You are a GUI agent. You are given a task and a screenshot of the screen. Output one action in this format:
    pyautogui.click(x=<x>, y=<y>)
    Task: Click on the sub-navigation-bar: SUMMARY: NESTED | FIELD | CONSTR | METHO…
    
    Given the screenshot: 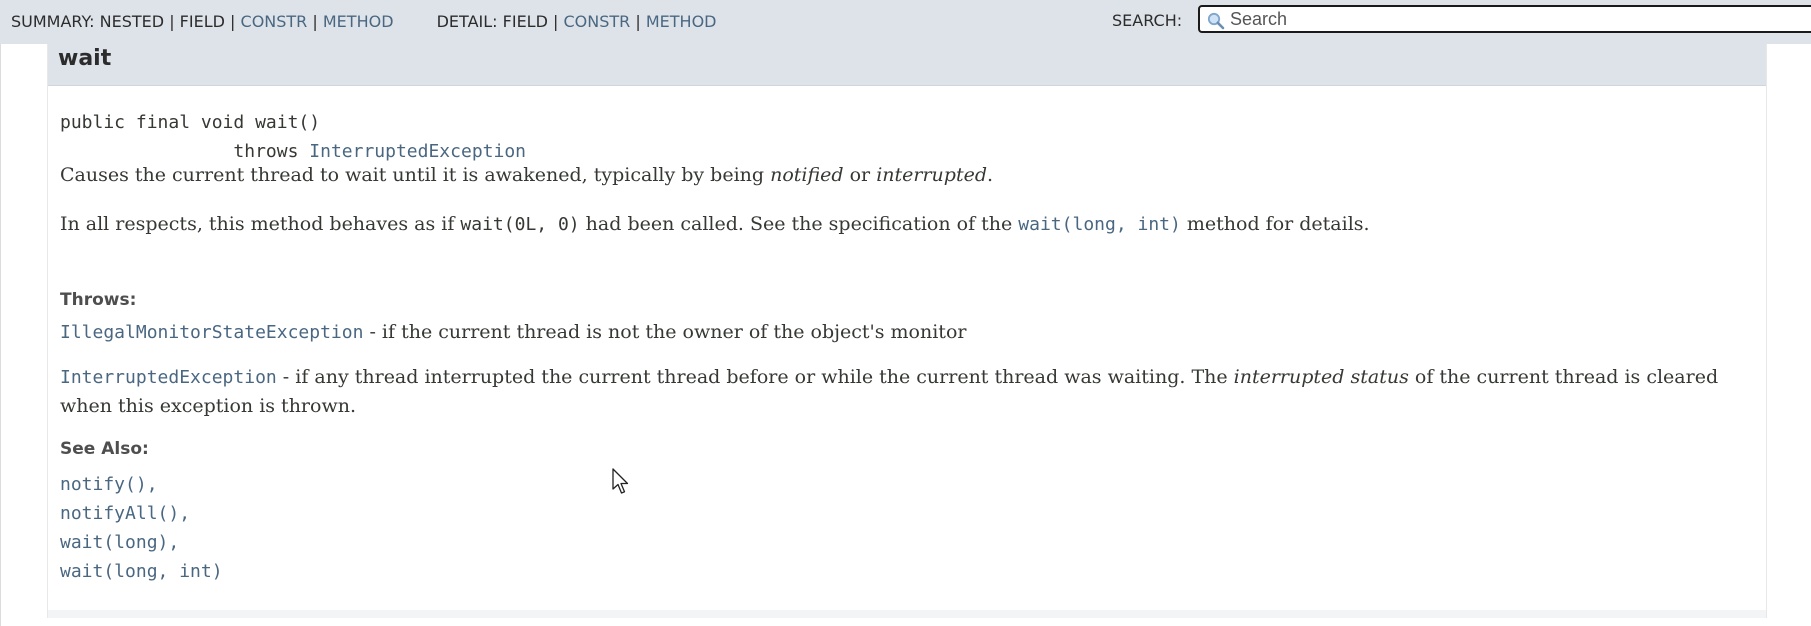 What is the action you would take?
    pyautogui.click(x=905, y=22)
    